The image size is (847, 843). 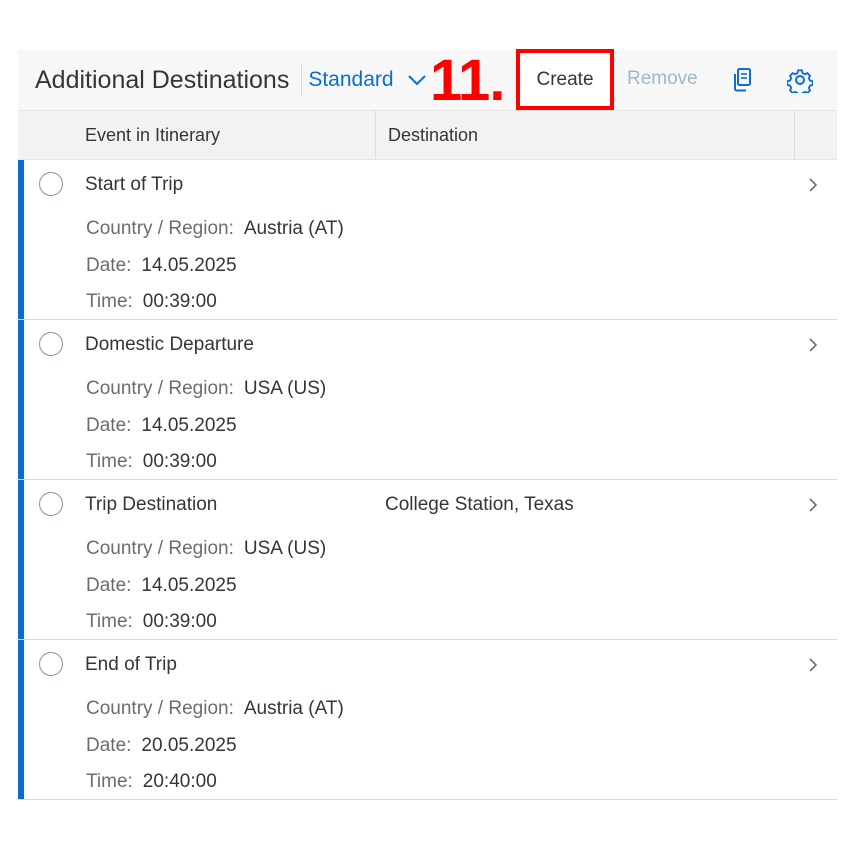 What do you see at coordinates (134, 184) in the screenshot?
I see `event-name: Start of Trip` at bounding box center [134, 184].